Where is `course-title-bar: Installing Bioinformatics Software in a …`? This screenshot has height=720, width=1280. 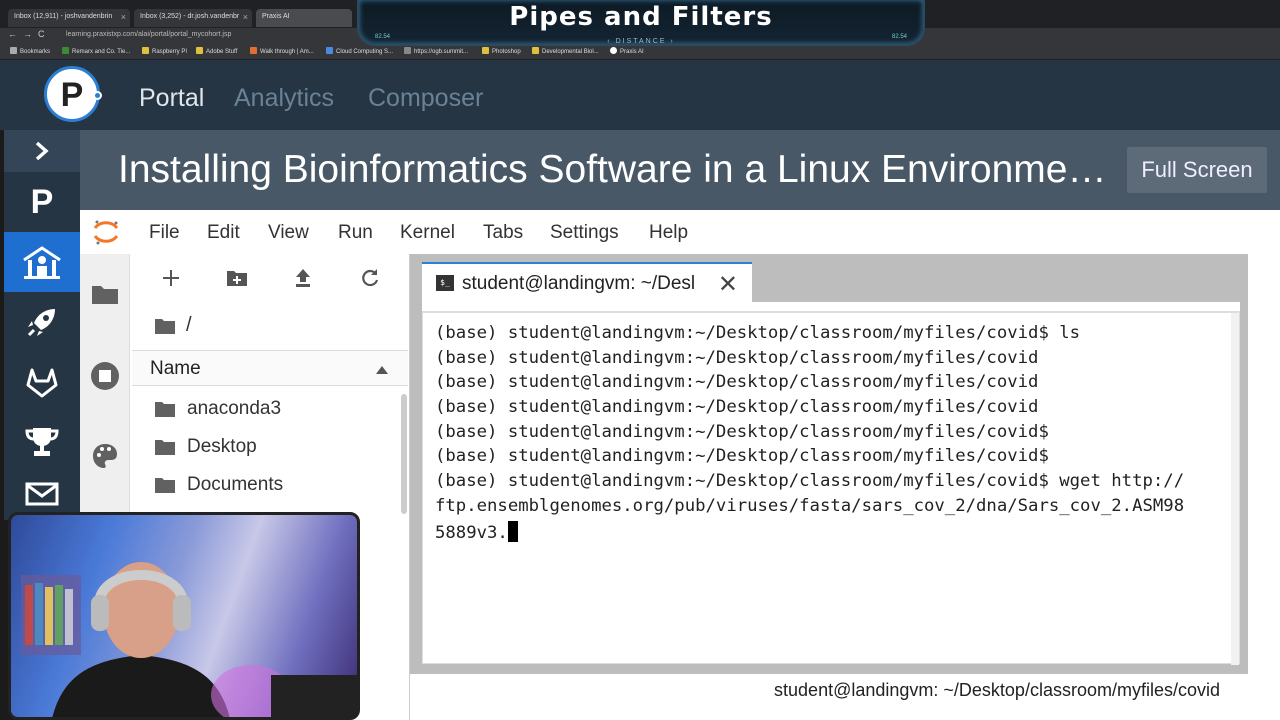 course-title-bar: Installing Bioinformatics Software in a … is located at coordinates (680, 170).